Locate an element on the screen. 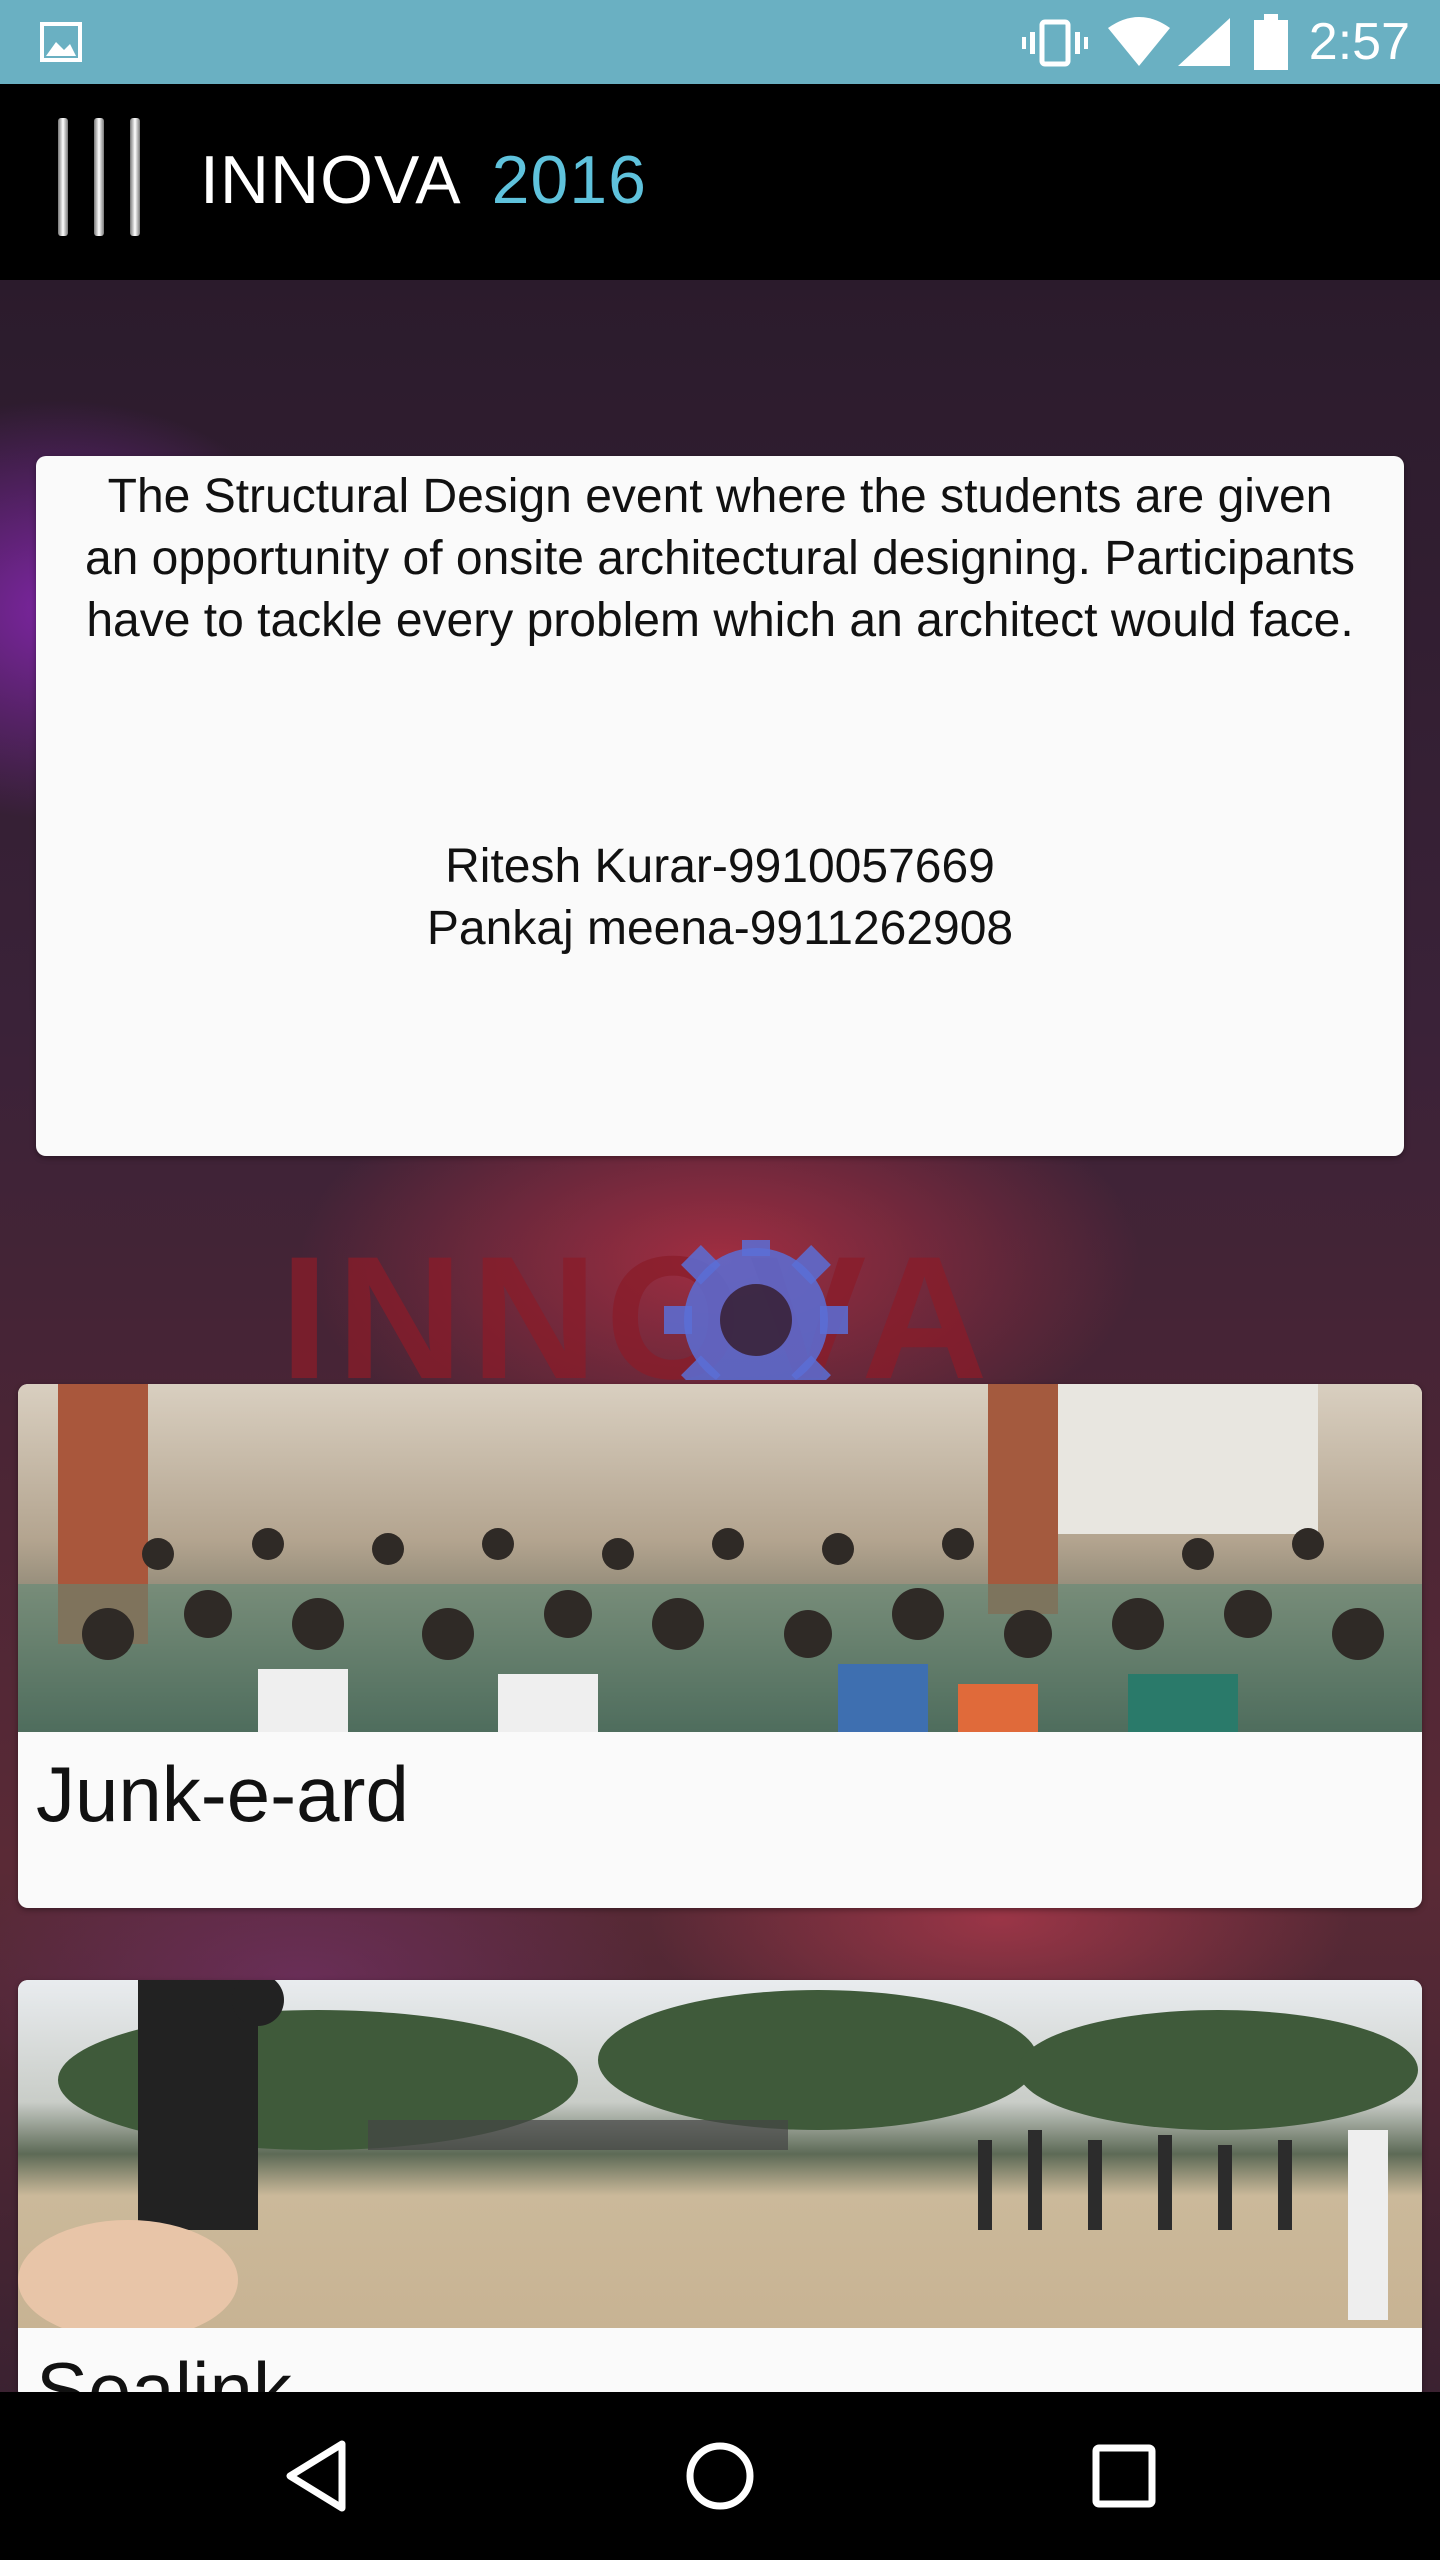  background-logo-text: INNOVA is located at coordinates (638, 1310).